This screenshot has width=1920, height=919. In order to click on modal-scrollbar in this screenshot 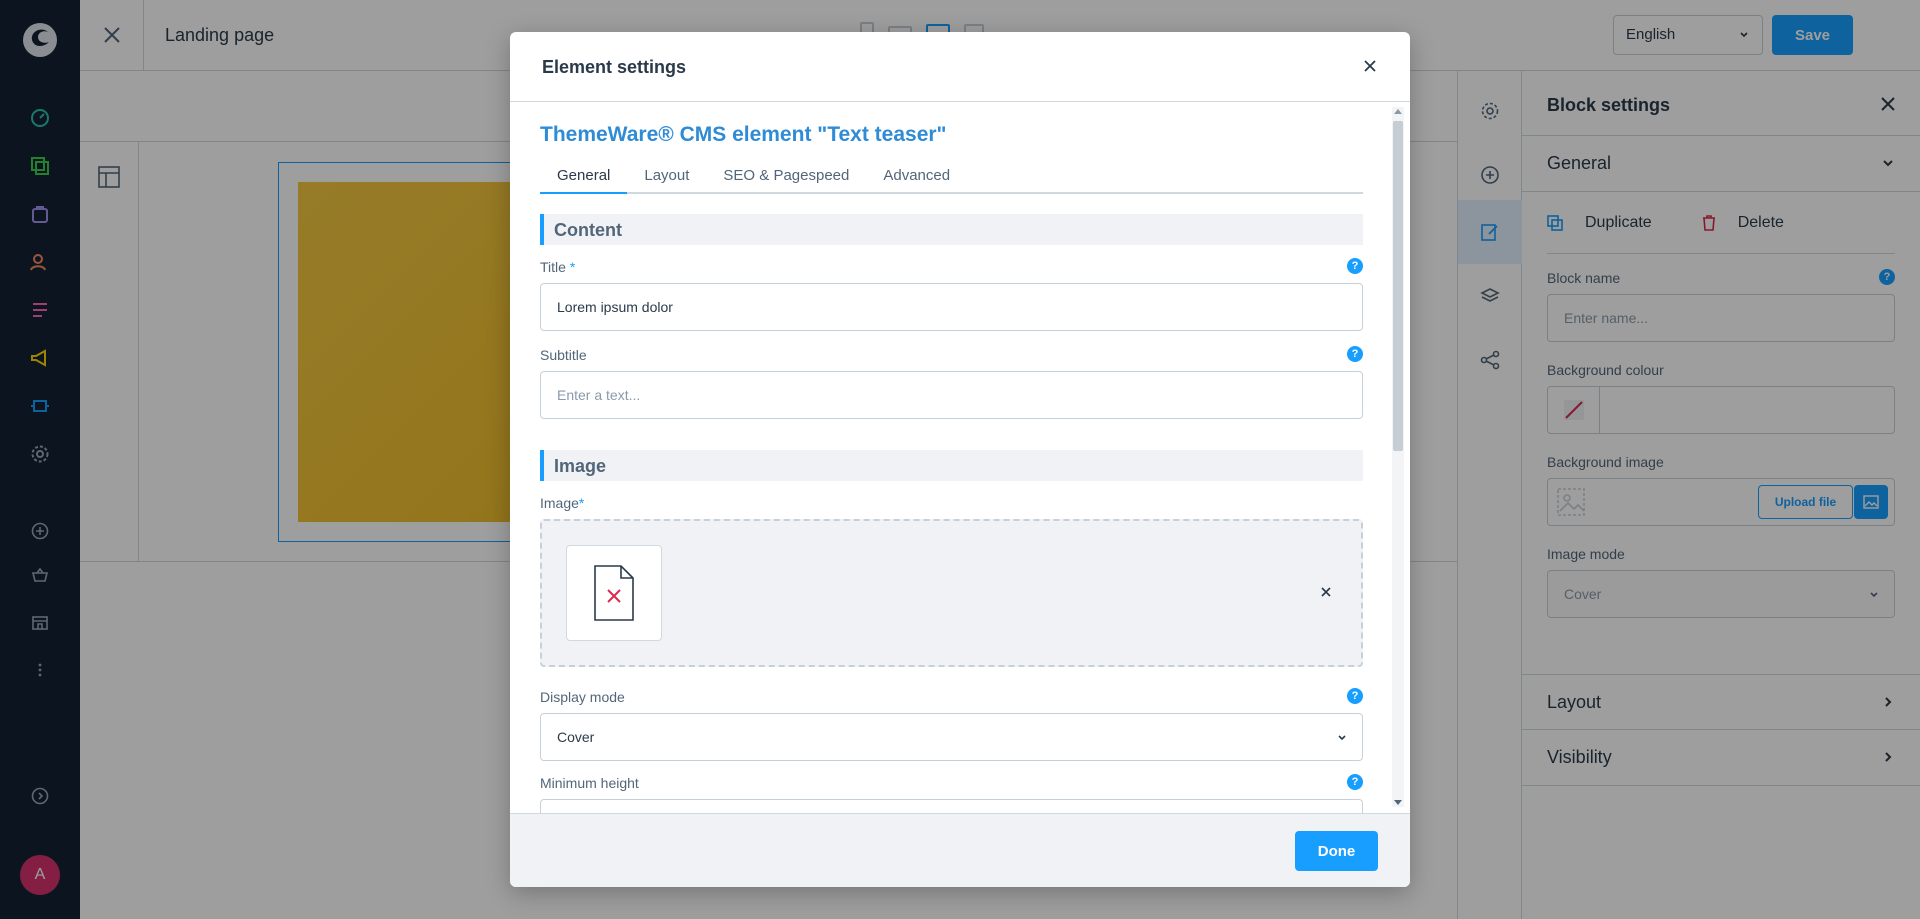, I will do `click(1398, 457)`.